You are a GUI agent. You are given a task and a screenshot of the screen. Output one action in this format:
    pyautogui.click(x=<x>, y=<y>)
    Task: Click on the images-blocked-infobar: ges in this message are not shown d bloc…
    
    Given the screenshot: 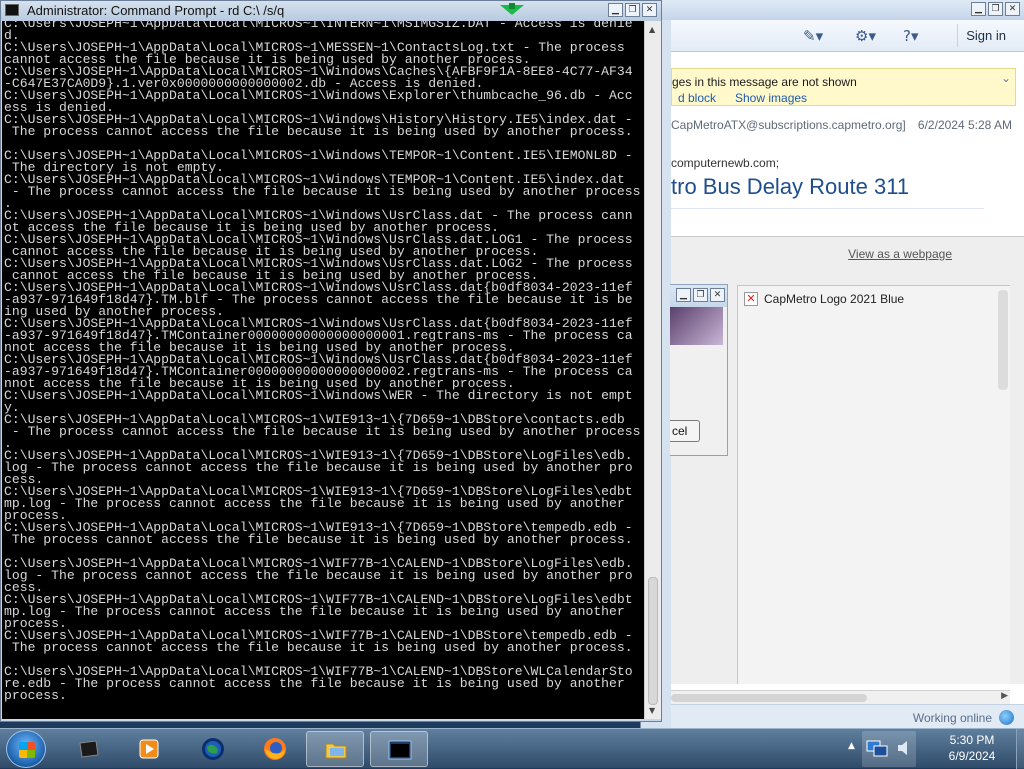 What is the action you would take?
    pyautogui.click(x=843, y=87)
    